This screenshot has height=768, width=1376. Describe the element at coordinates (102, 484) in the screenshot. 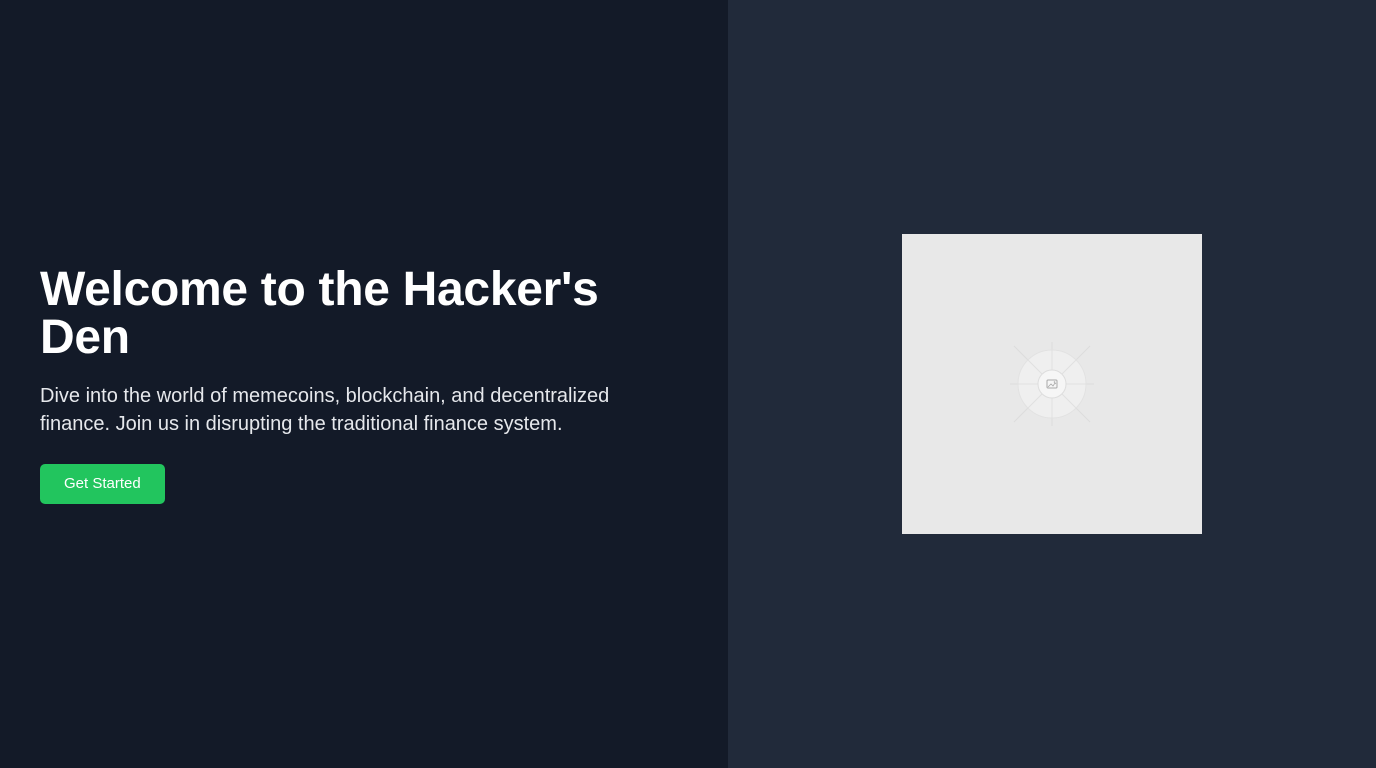

I see `get-started-button: Get Started` at that location.